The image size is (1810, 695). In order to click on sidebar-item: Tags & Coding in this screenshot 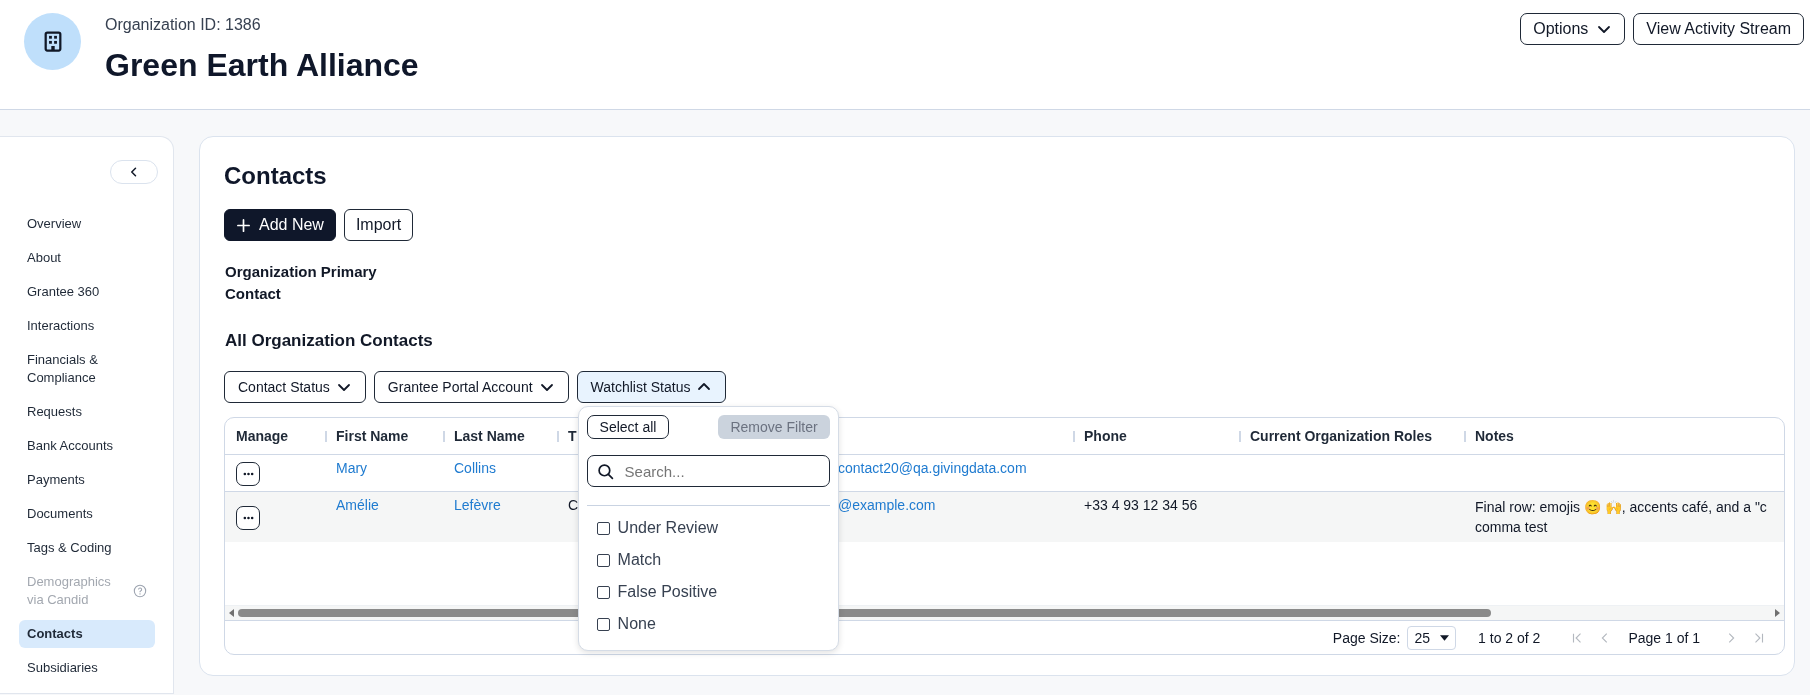, I will do `click(87, 548)`.